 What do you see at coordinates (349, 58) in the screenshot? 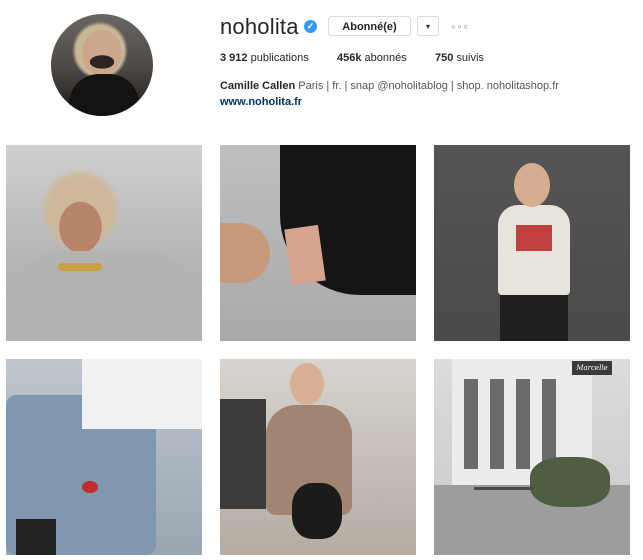
I see `followers-count-value: 456k` at bounding box center [349, 58].